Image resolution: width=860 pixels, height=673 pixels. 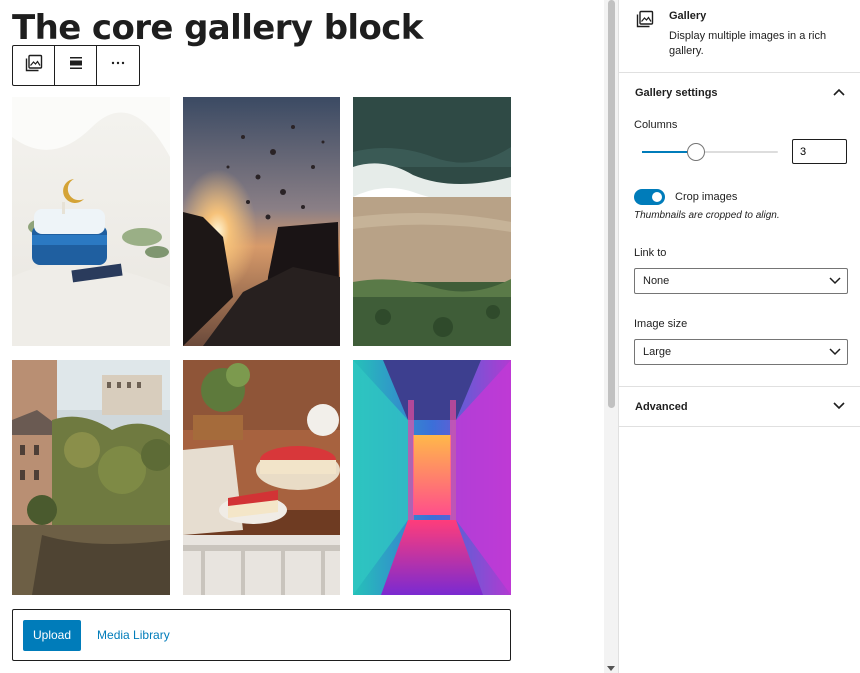 I want to click on link-to-value: None, so click(x=656, y=281).